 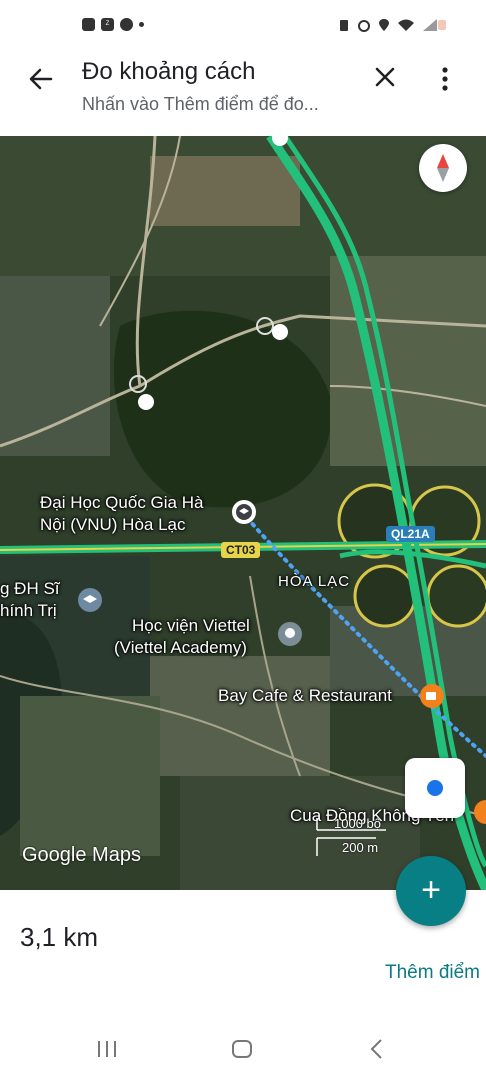 What do you see at coordinates (314, 581) in the screenshot?
I see `map-label-hoa-lac: HÒA LẠC` at bounding box center [314, 581].